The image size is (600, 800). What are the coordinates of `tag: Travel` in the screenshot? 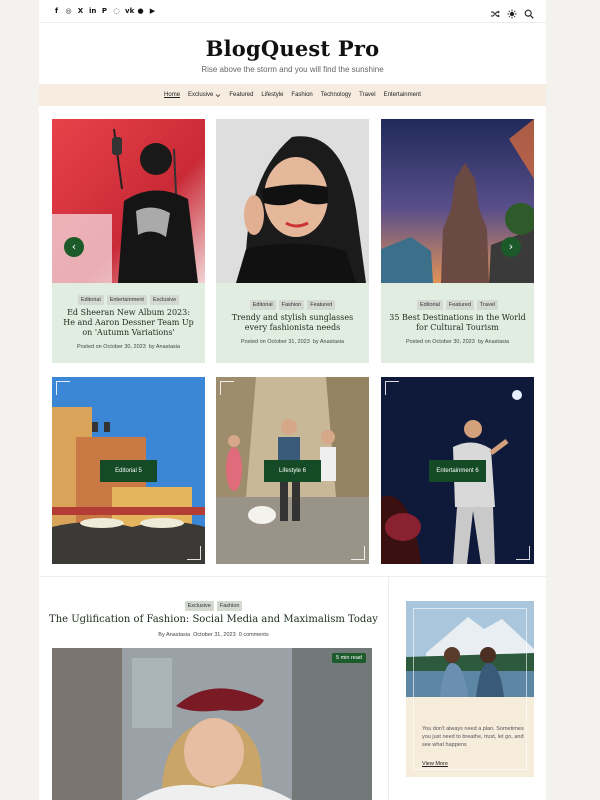 It's located at (487, 305).